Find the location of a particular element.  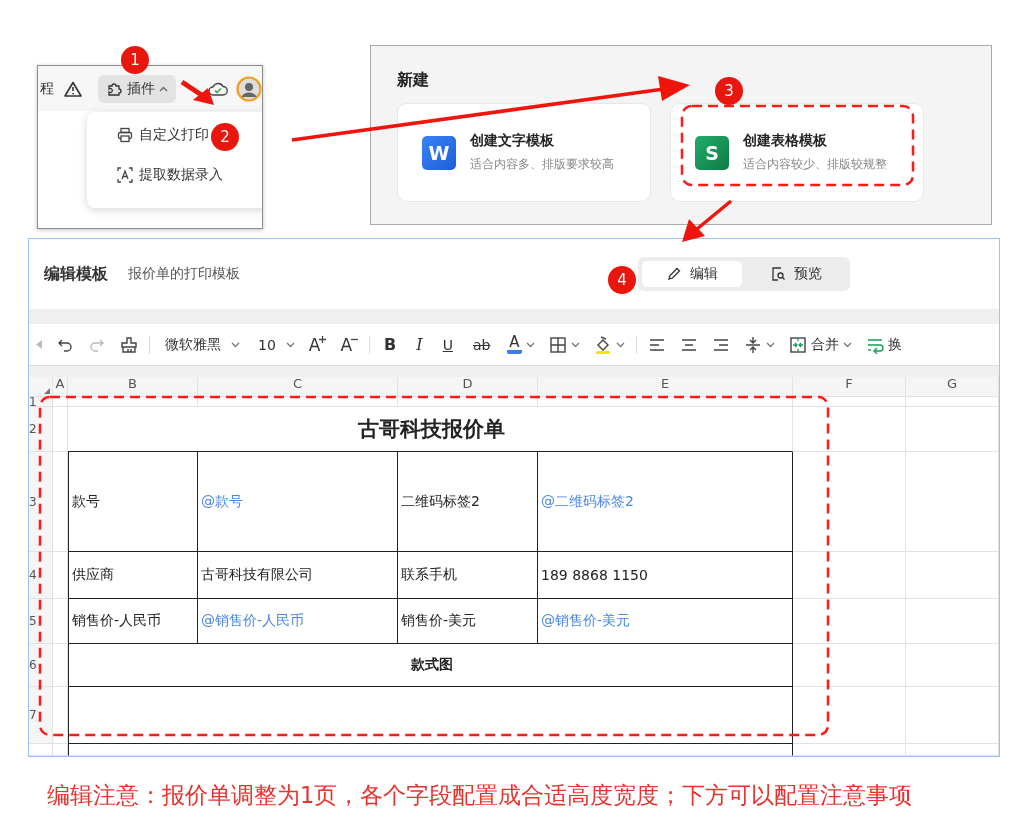

variable-cell: @销售价-人民币 is located at coordinates (298, 621).